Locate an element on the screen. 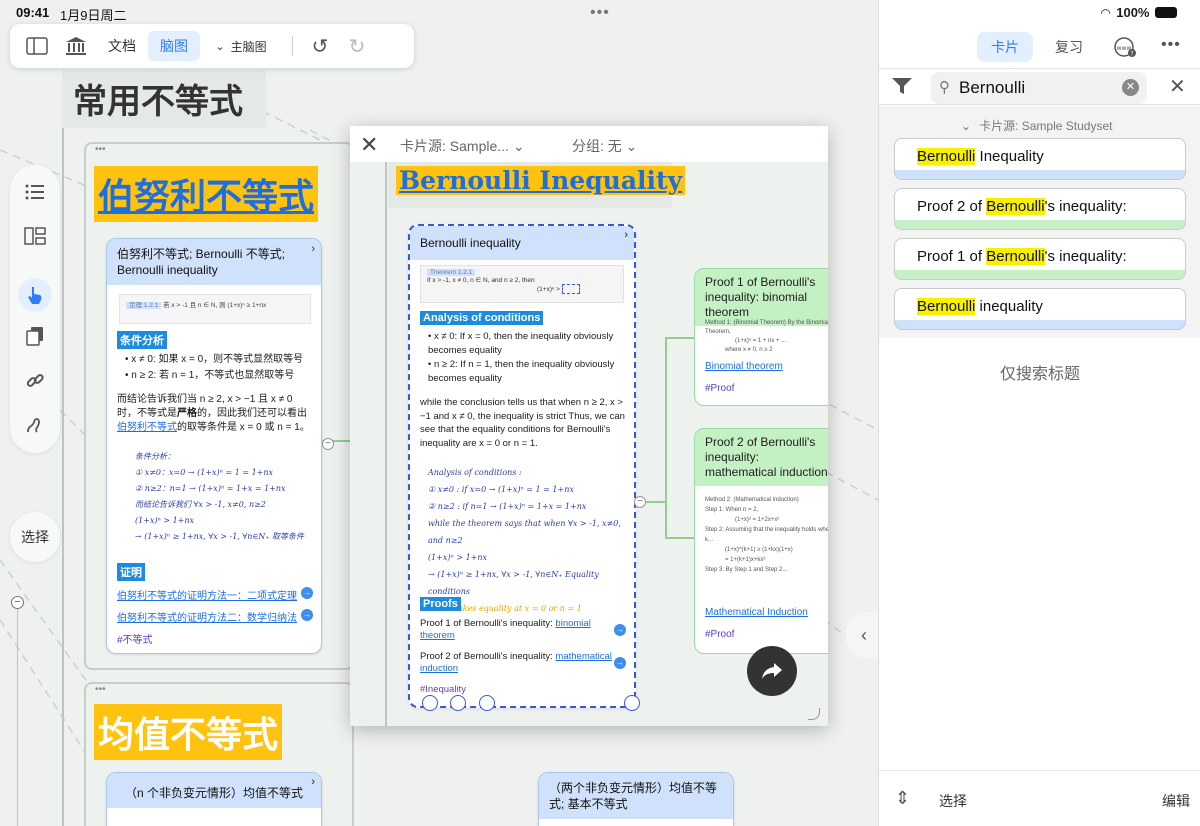  top-toolbar: 文档 脑图 ⌄ 主脑图 ↺ ↻ is located at coordinates (212, 46).